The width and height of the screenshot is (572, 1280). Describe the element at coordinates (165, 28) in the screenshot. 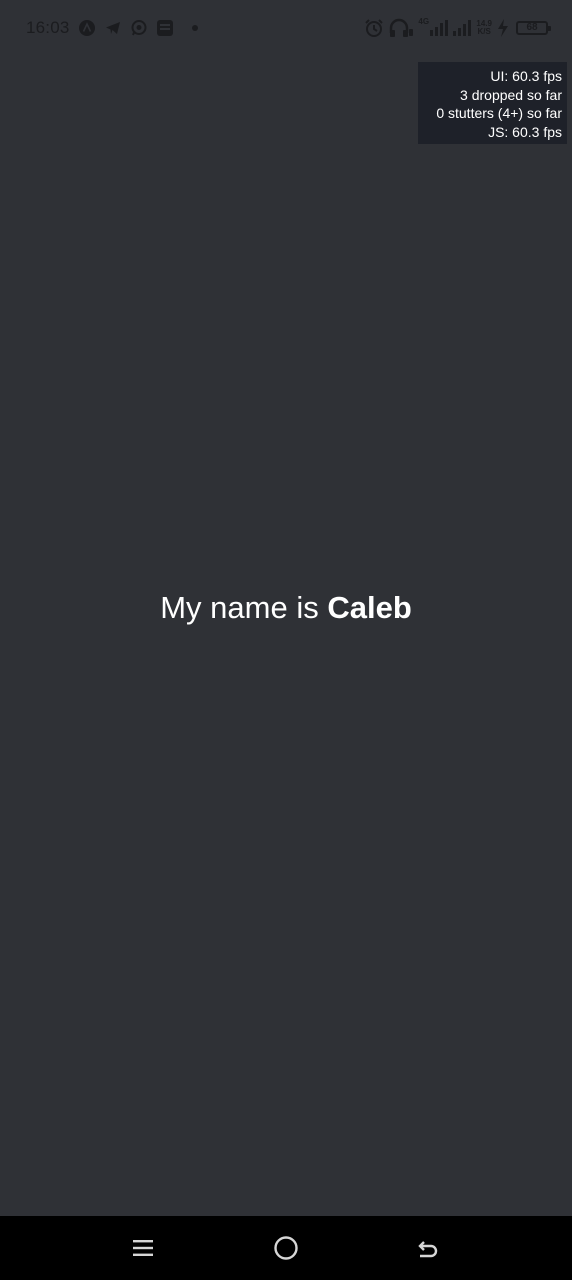

I see `app-square-icon` at that location.